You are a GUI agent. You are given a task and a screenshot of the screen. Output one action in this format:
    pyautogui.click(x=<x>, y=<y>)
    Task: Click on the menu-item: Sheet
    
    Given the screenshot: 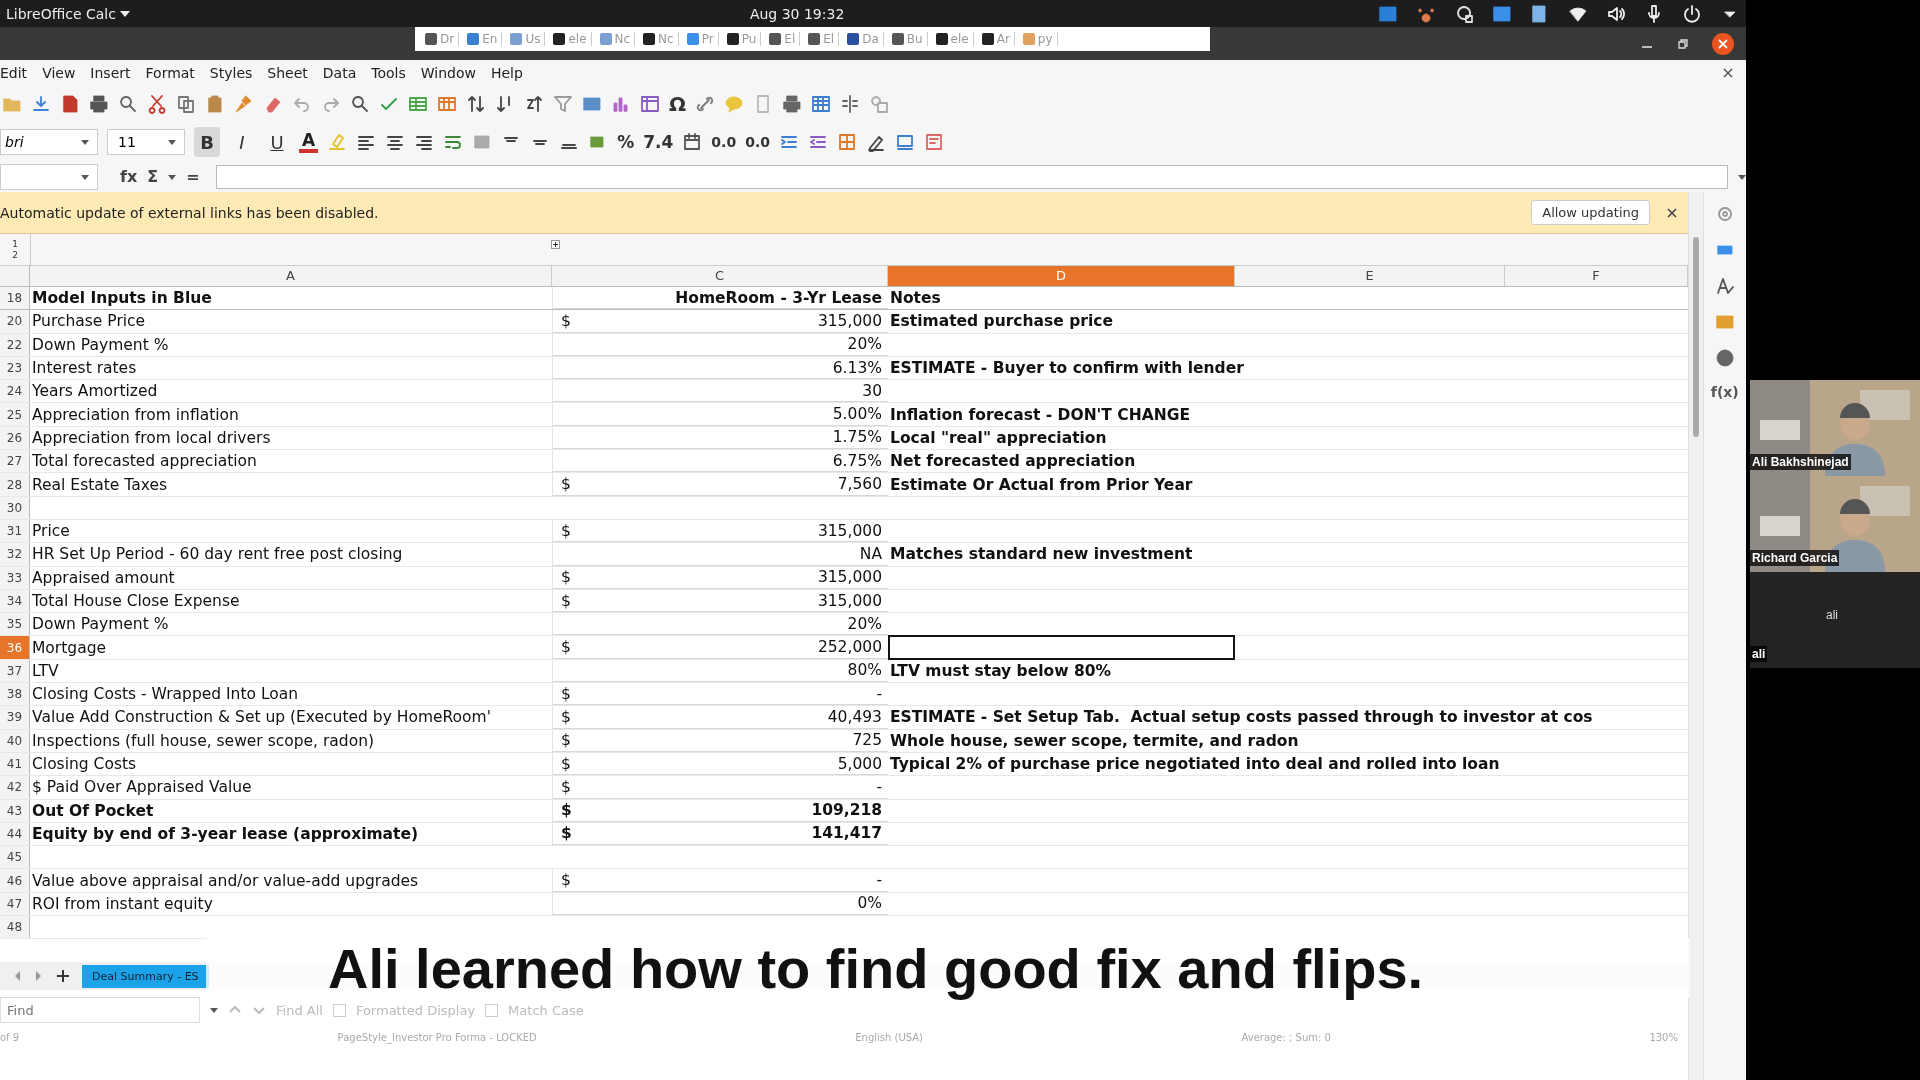 What is the action you would take?
    pyautogui.click(x=291, y=72)
    